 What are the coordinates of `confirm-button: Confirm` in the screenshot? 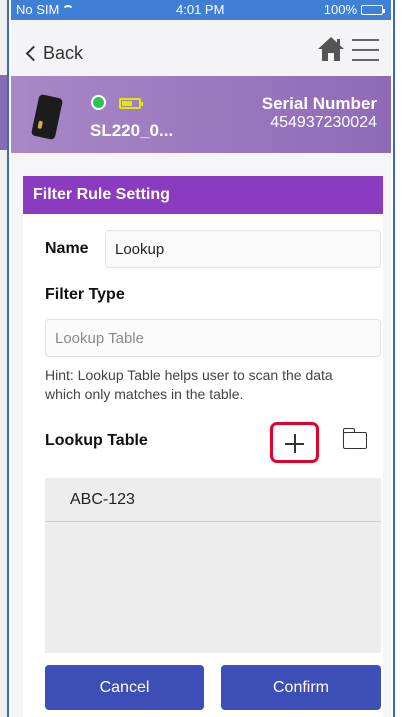 It's located at (301, 687).